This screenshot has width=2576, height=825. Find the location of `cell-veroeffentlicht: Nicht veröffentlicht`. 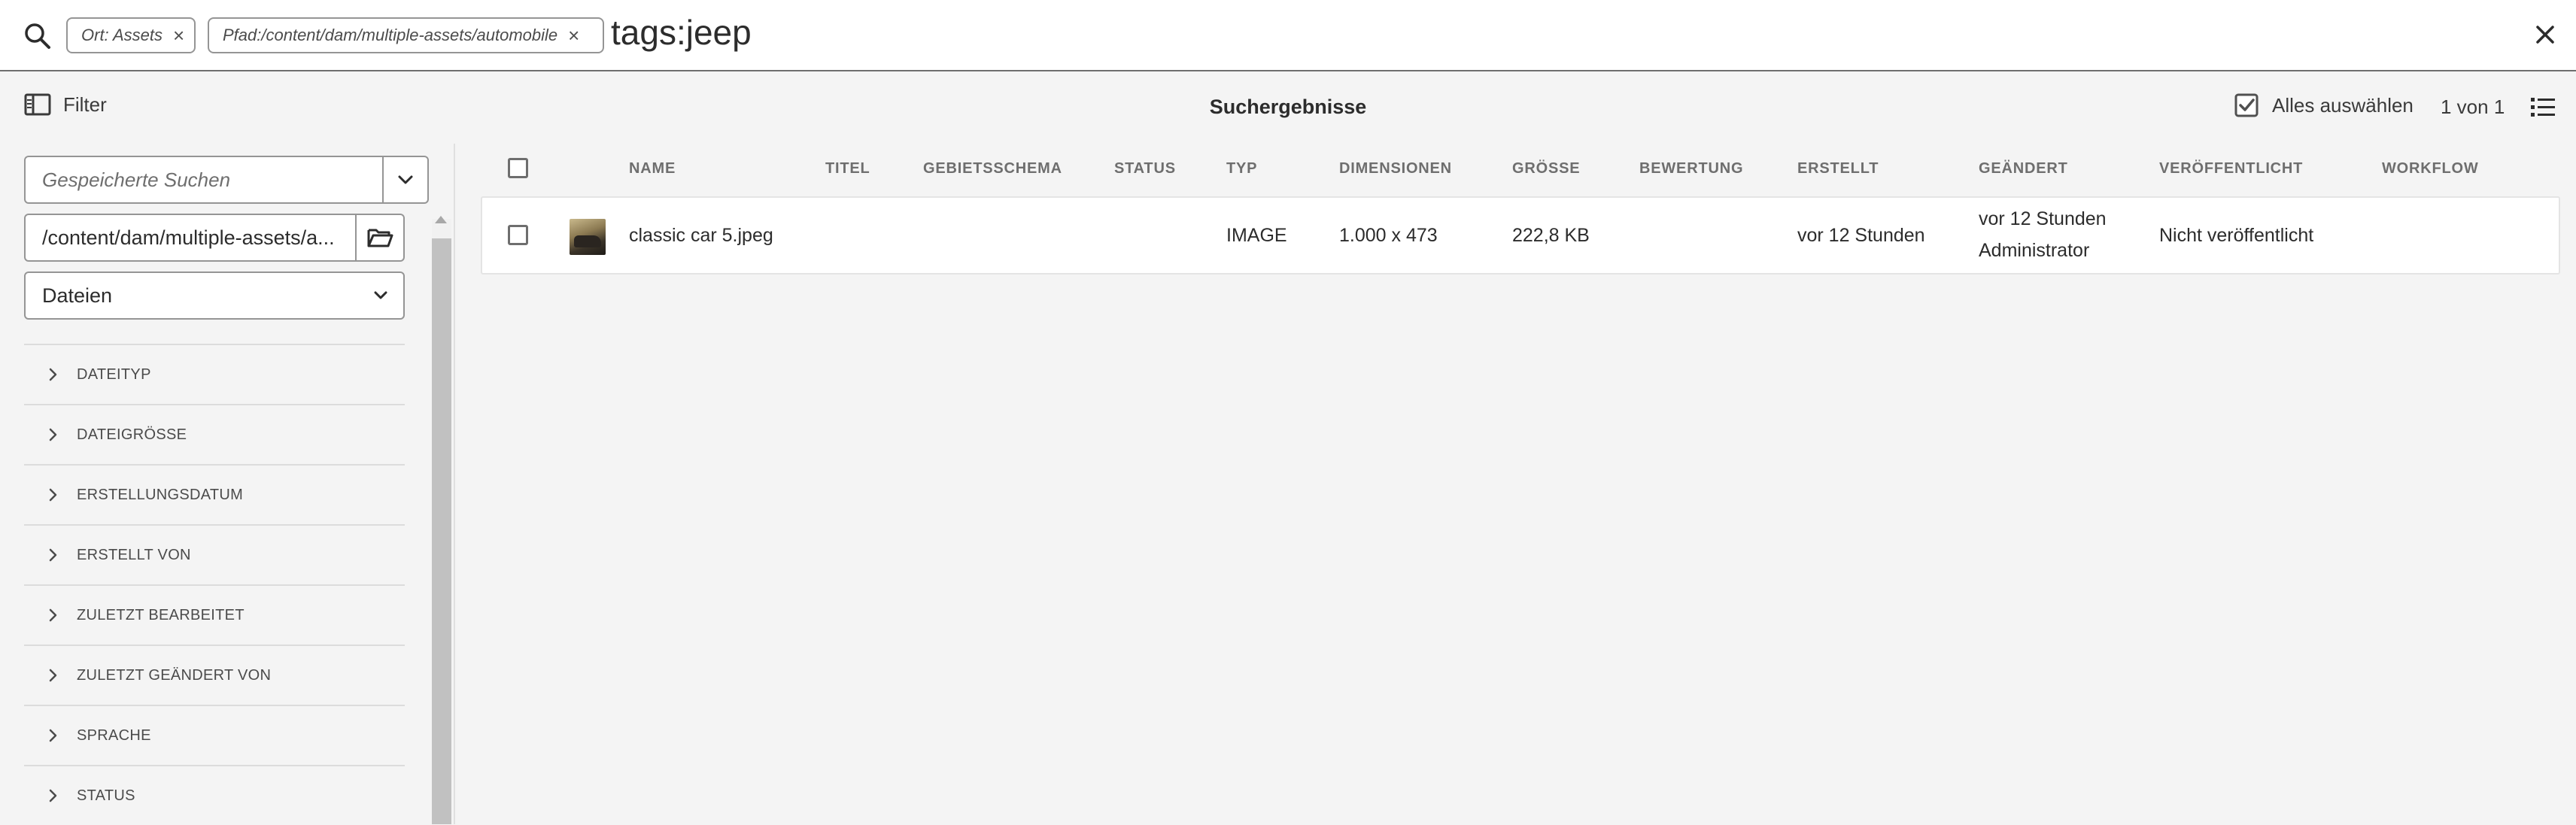

cell-veroeffentlicht: Nicht veröffentlicht is located at coordinates (2237, 235).